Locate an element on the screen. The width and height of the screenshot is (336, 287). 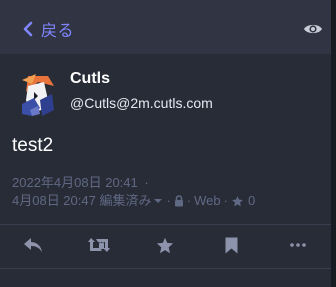
divider is located at coordinates (165, 268).